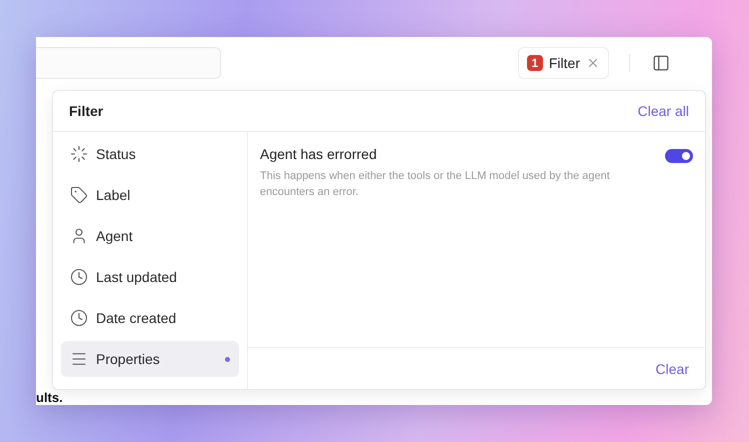  Describe the element at coordinates (679, 156) in the screenshot. I see `toggle-switch` at that location.